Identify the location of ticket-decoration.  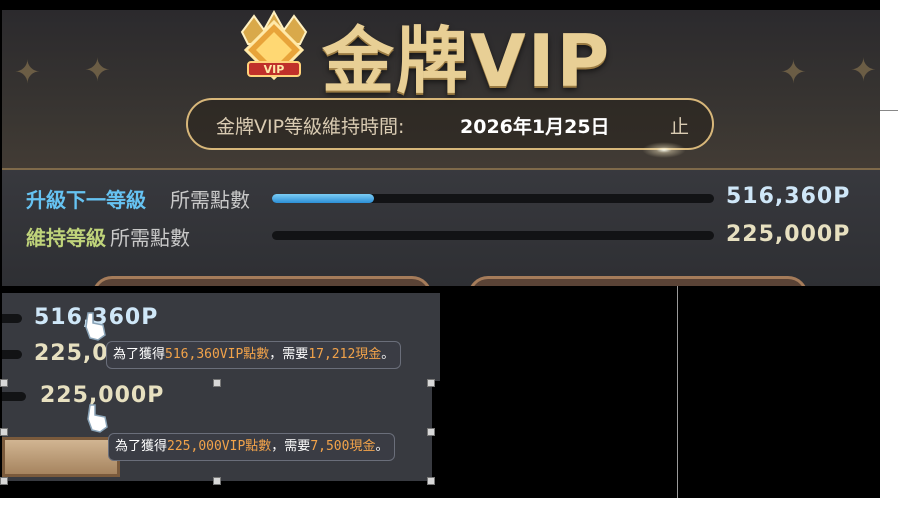
(61, 457).